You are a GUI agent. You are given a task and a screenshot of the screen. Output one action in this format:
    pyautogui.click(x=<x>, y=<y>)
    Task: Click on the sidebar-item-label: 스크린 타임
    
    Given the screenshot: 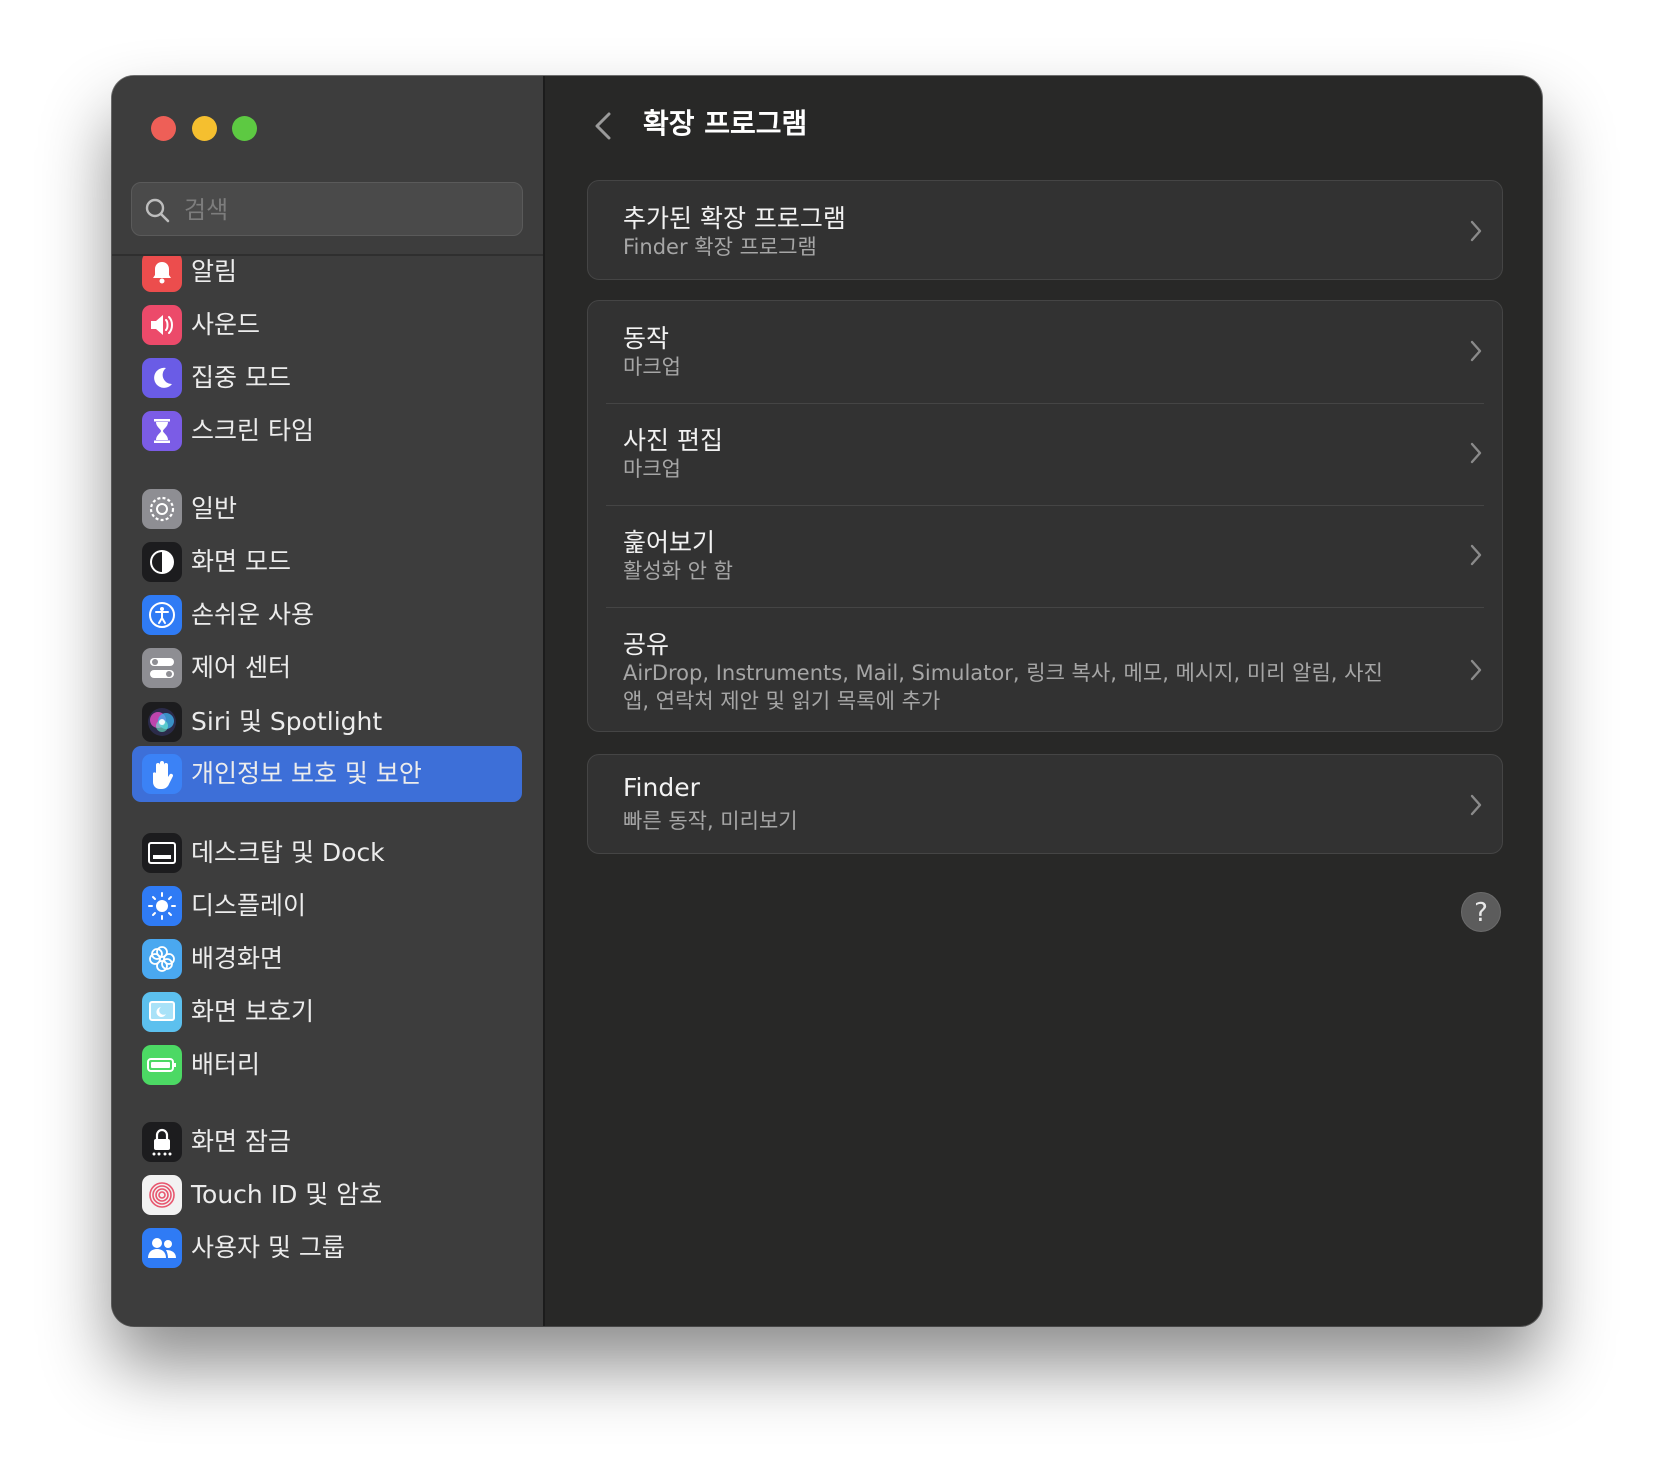 What is the action you would take?
    pyautogui.click(x=252, y=430)
    